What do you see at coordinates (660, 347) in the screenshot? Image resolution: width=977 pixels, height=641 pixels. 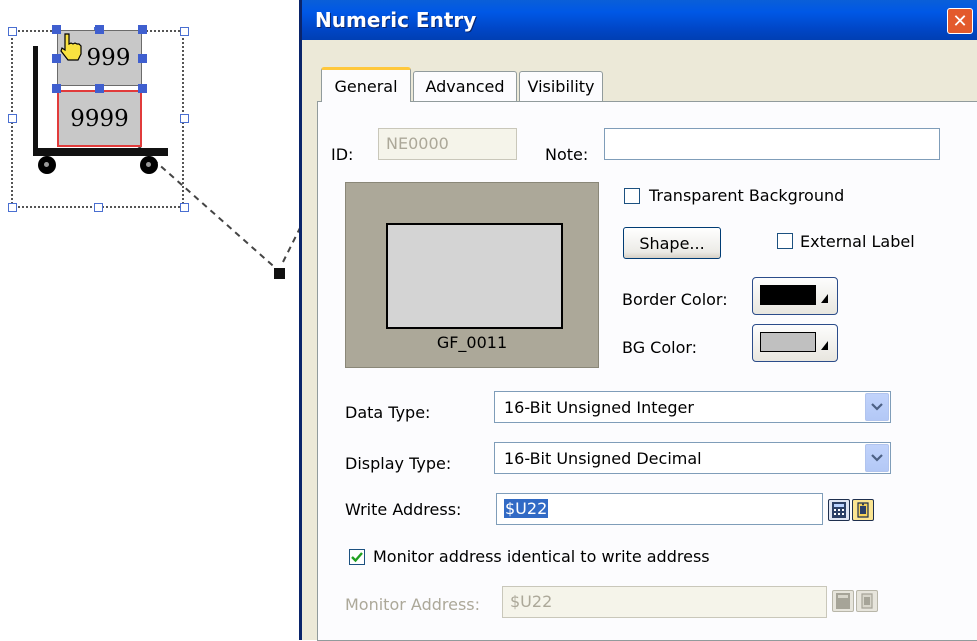 I see `bg-color-label: BG Color:` at bounding box center [660, 347].